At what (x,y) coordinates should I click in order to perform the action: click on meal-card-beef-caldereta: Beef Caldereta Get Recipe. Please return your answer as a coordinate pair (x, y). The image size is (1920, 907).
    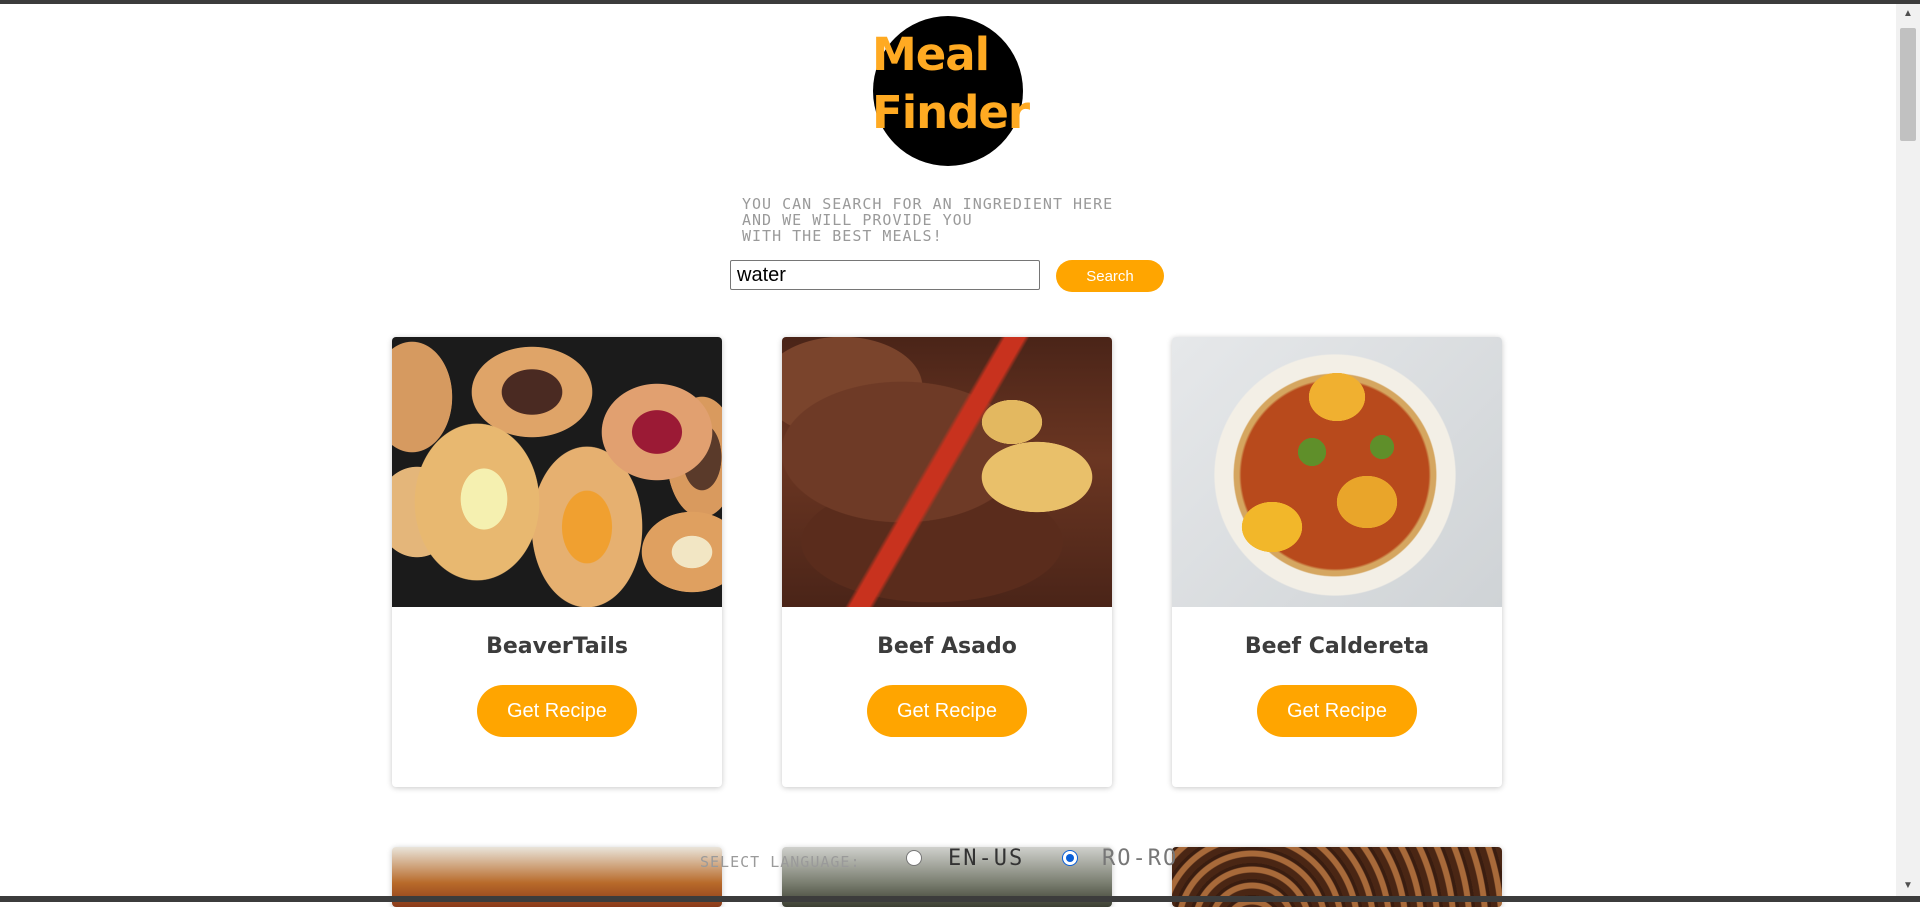
    Looking at the image, I should click on (1337, 562).